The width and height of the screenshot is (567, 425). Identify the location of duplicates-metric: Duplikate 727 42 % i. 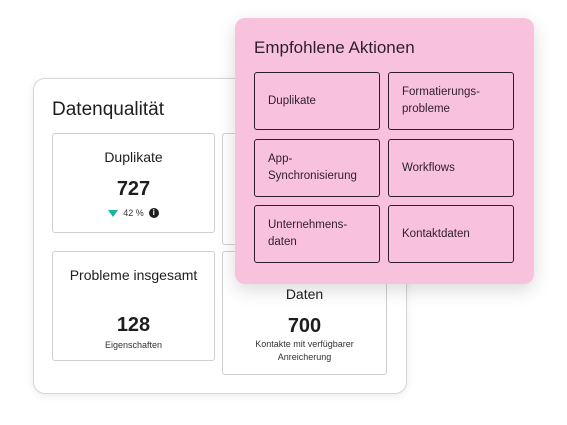
(133, 183).